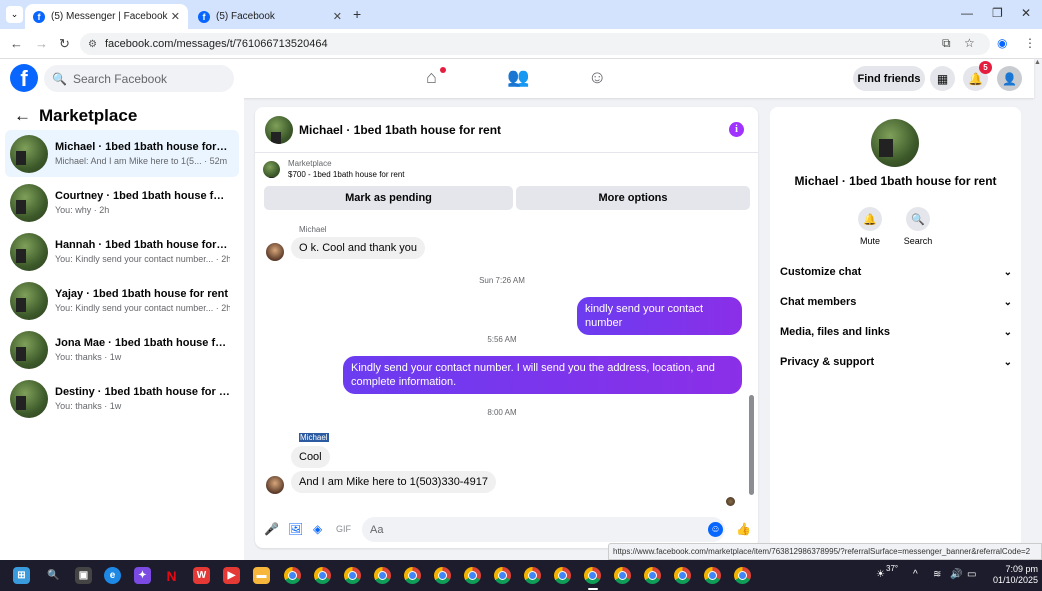  I want to click on media-files-links-section: Media, files and links ⌄, so click(896, 332).